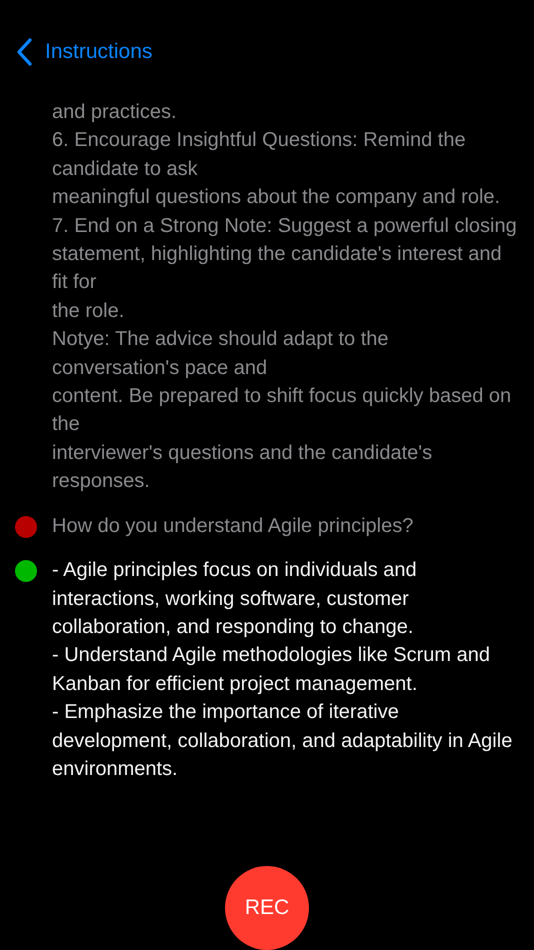 This screenshot has width=534, height=950. Describe the element at coordinates (84, 52) in the screenshot. I see `back-button: Instructions` at that location.